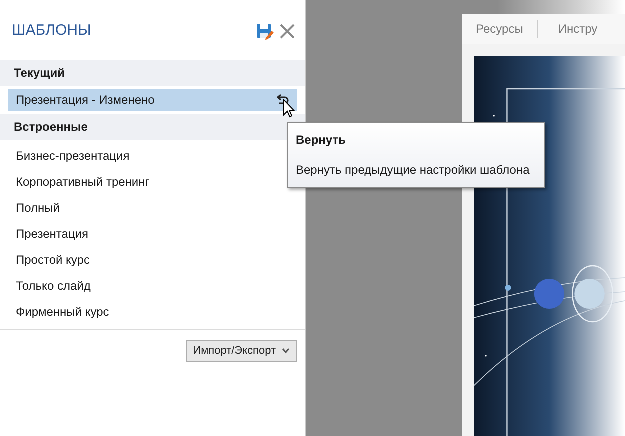  Describe the element at coordinates (283, 99) in the screenshot. I see `undo-icon` at that location.